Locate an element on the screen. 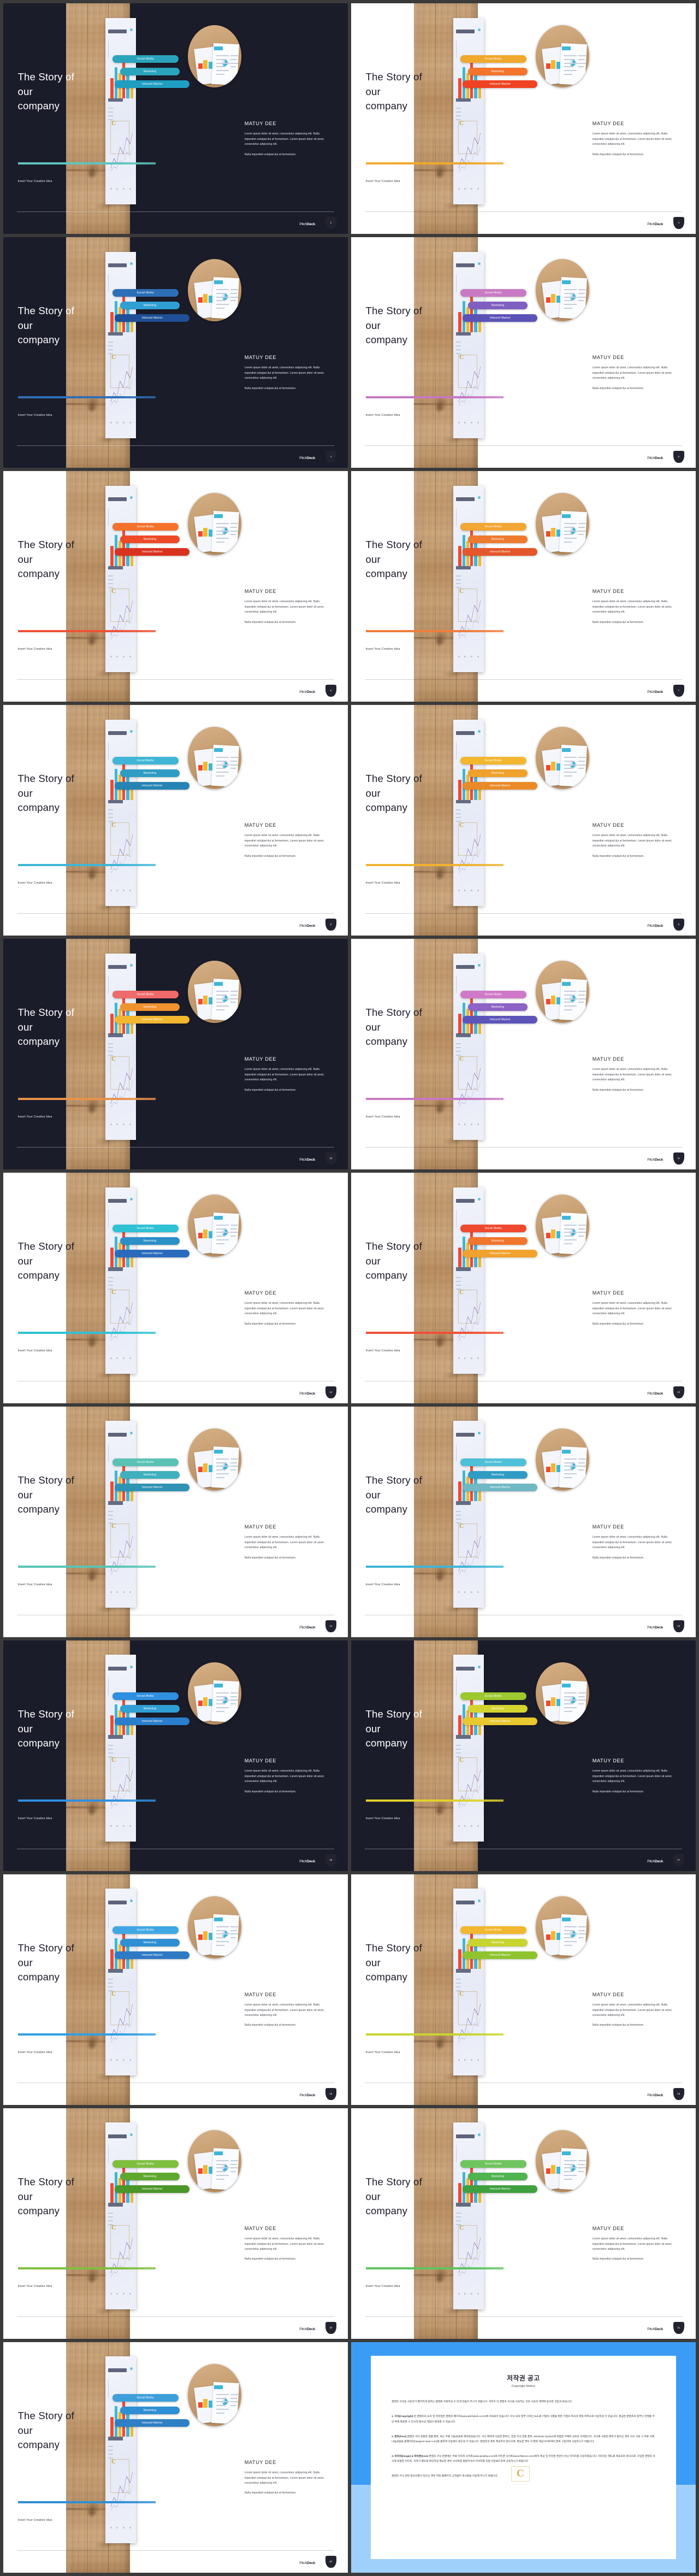 This screenshot has width=699, height=2576. page-number-badge: 16 is located at coordinates (330, 1860).